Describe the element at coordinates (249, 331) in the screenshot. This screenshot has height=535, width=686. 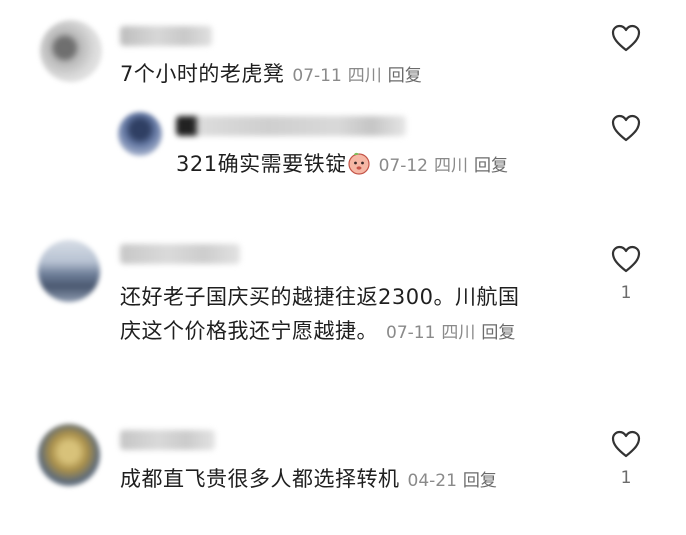
I see `comment-body-line2: 庆这个价格我还宁愿越捷。` at that location.